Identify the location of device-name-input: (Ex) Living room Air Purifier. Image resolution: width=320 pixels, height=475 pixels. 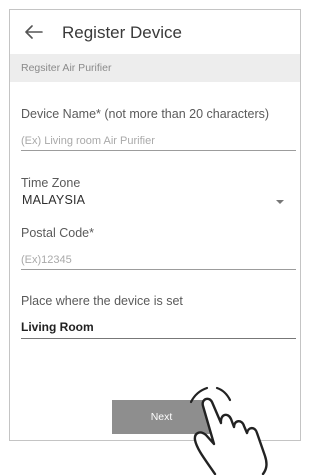
(158, 143).